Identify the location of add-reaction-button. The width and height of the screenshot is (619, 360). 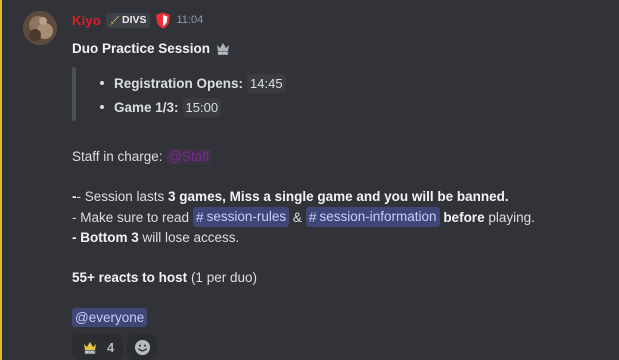
(142, 347).